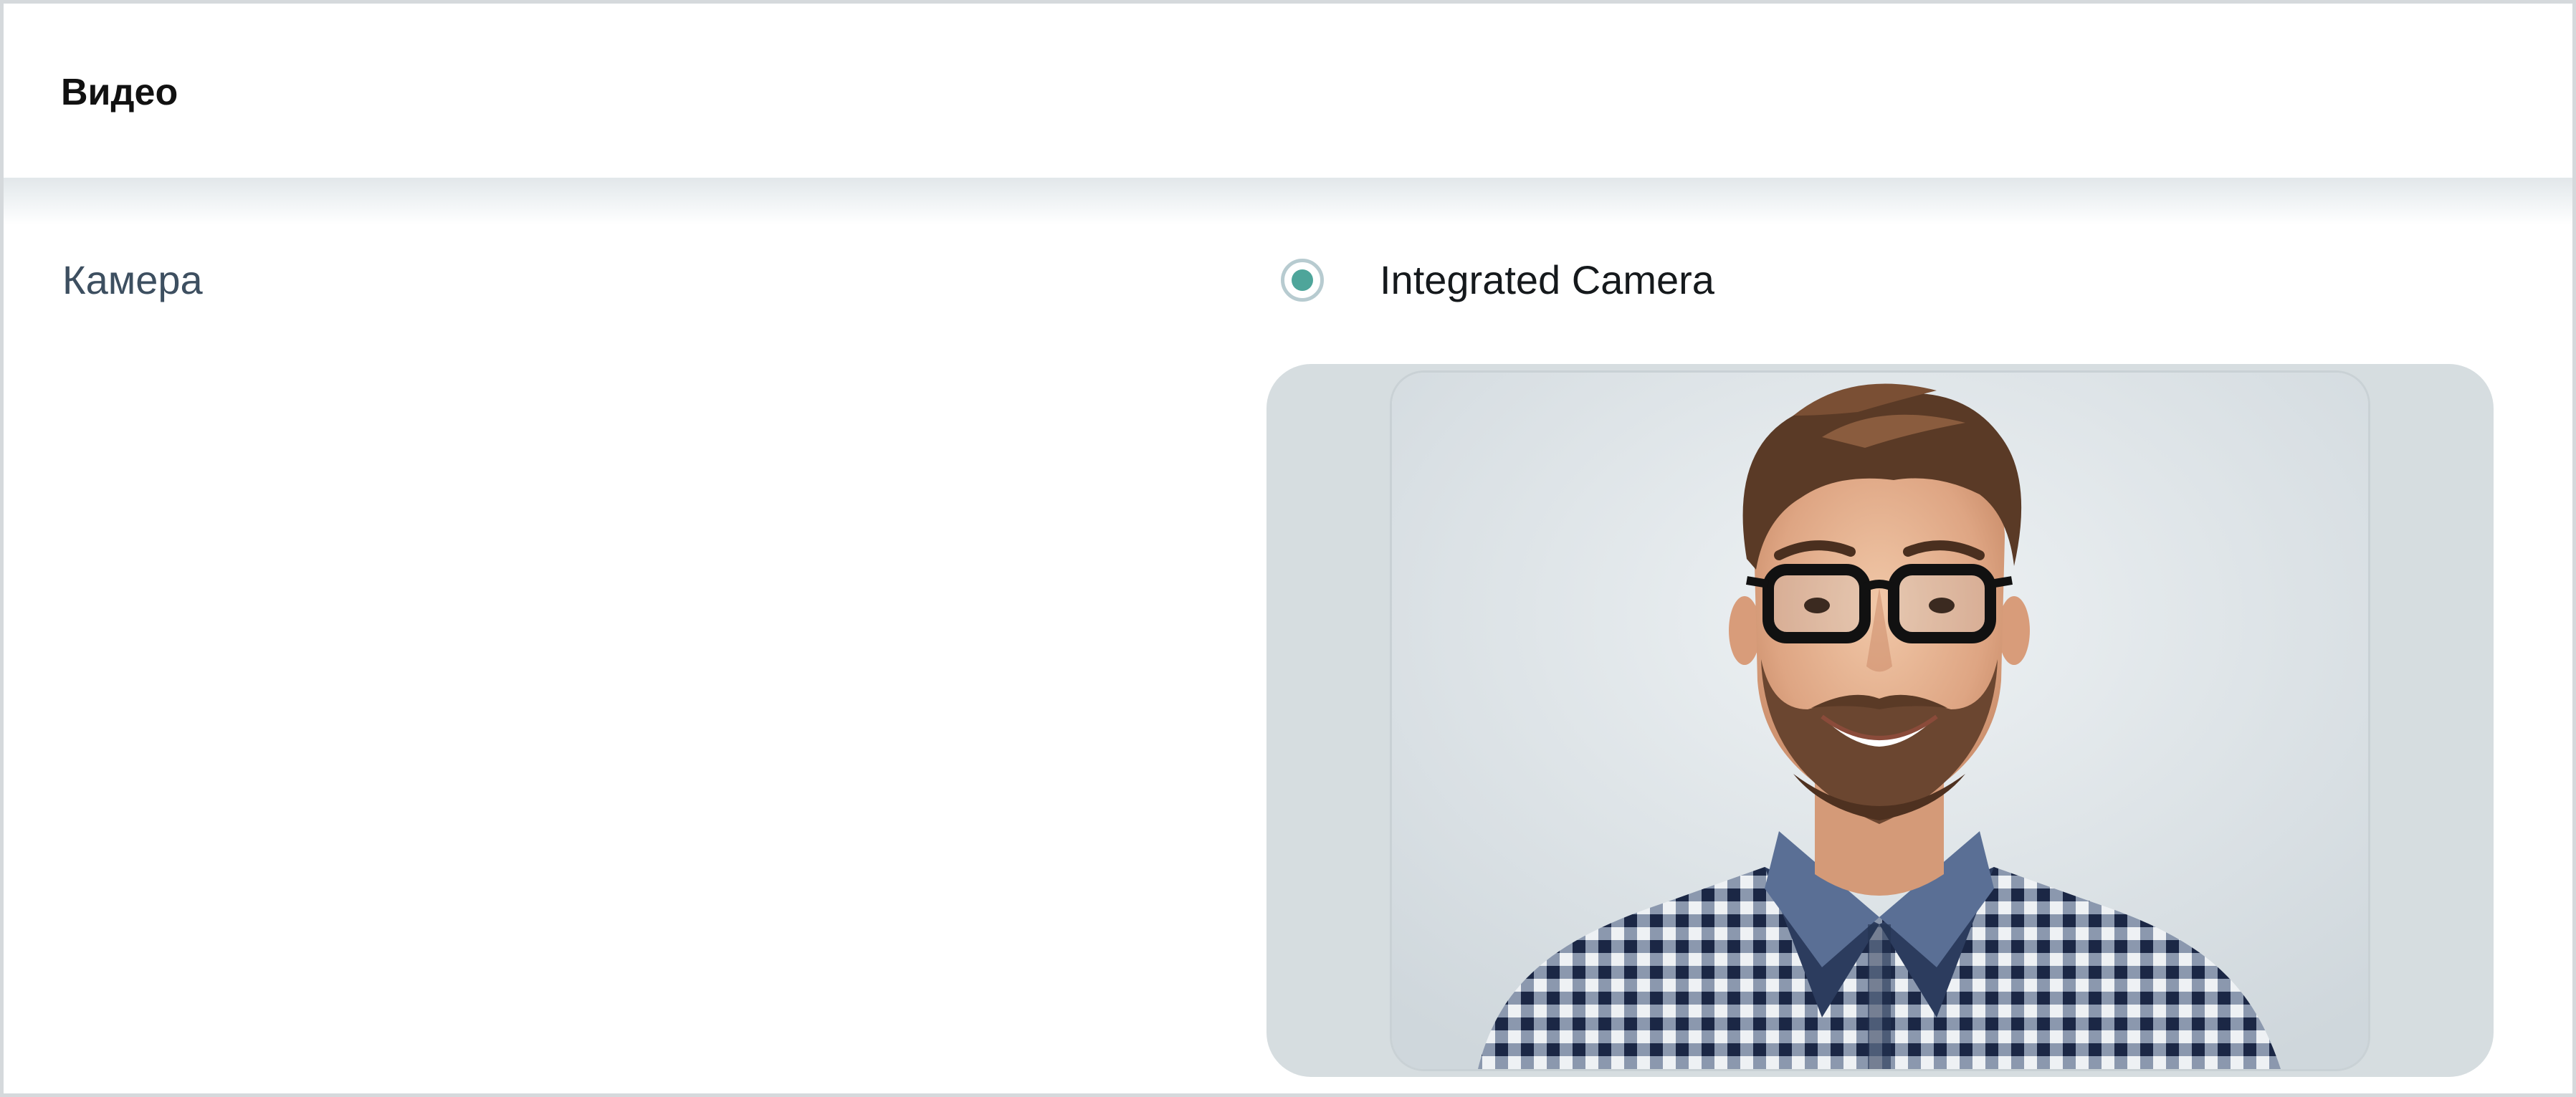 Image resolution: width=2576 pixels, height=1097 pixels. What do you see at coordinates (132, 279) in the screenshot?
I see `camera-setting-label: Камера` at bounding box center [132, 279].